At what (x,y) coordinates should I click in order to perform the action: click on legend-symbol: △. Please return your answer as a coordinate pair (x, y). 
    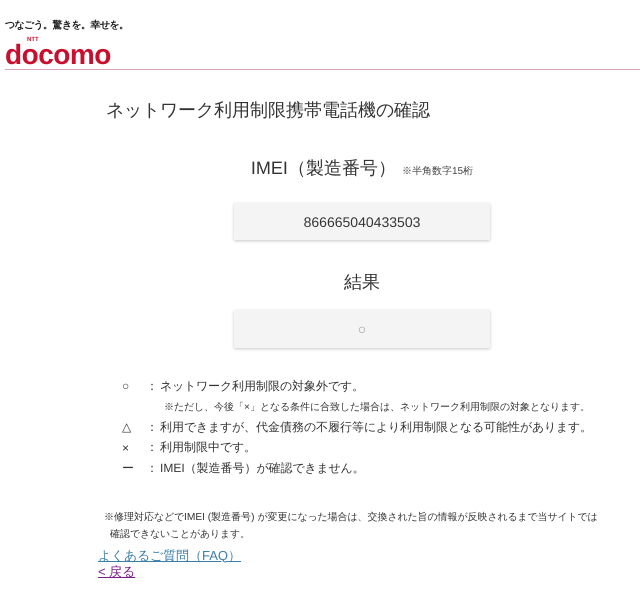
    Looking at the image, I should click on (126, 427).